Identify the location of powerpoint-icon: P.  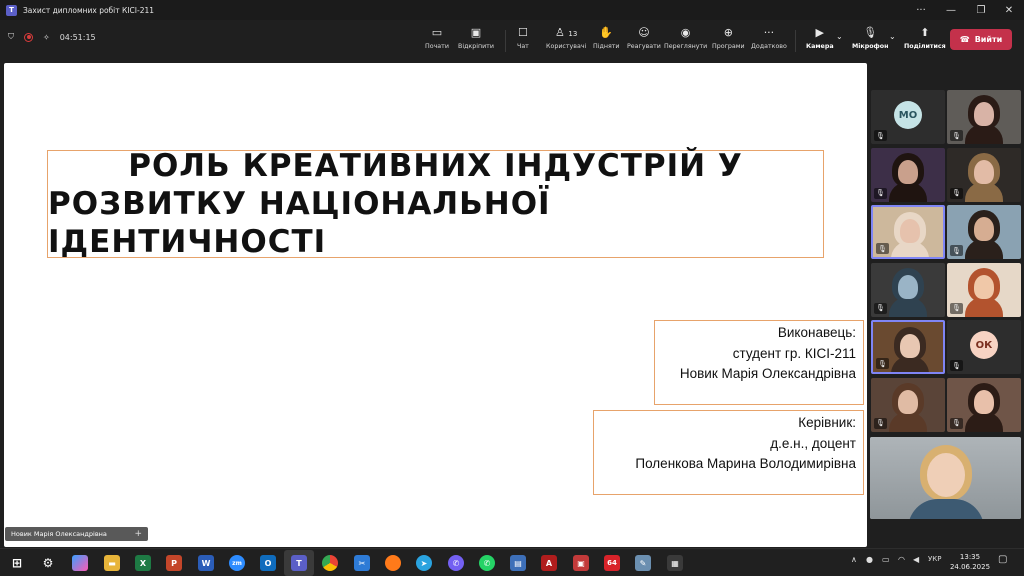
(174, 563).